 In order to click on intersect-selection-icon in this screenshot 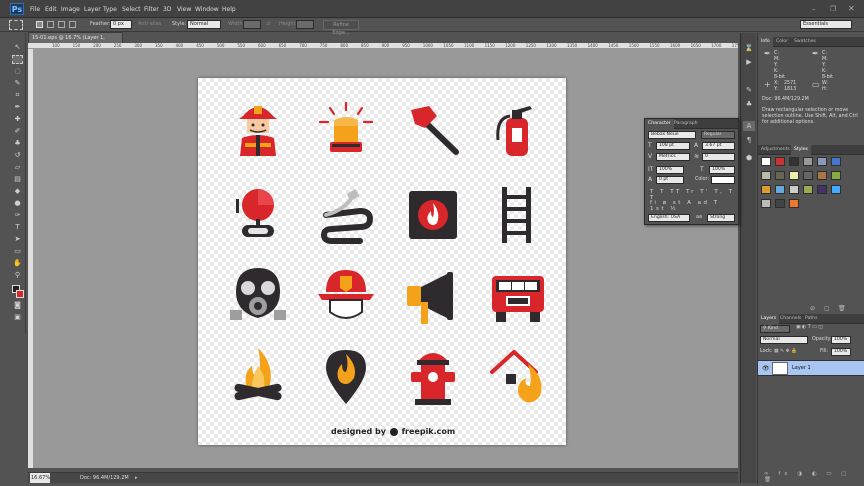, I will do `click(72, 24)`.